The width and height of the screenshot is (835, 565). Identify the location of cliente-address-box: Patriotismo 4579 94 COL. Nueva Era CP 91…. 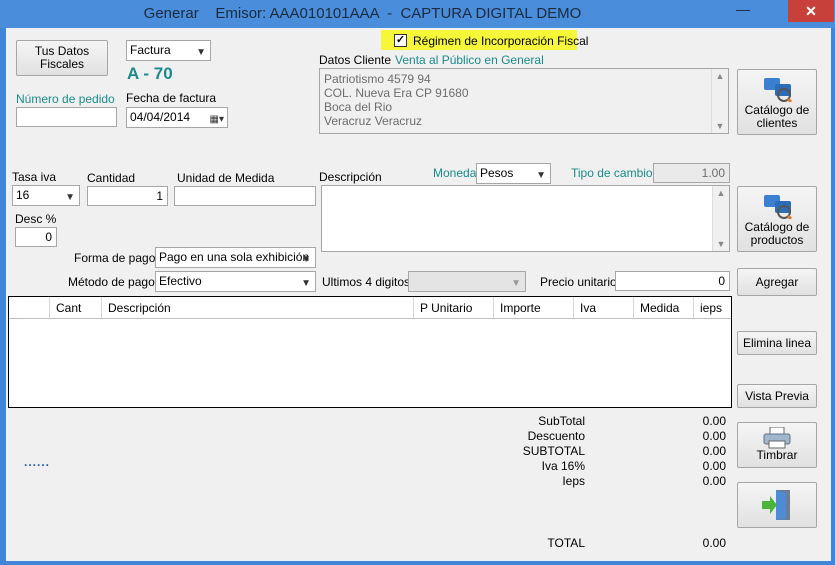
(524, 101).